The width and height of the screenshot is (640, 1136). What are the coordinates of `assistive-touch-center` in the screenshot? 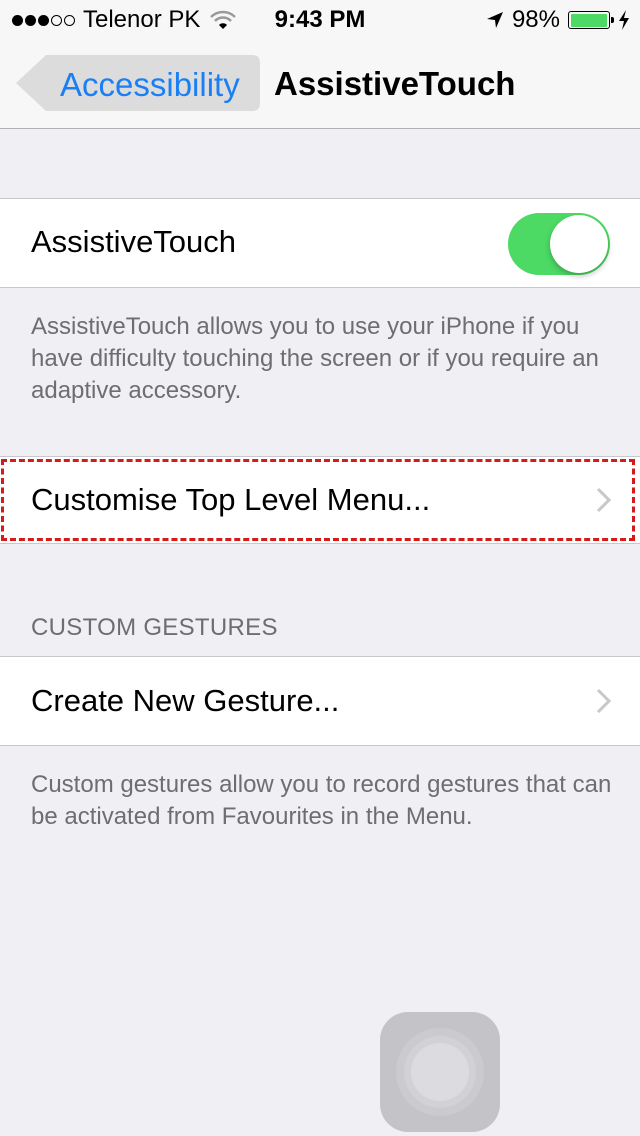 It's located at (440, 1072).